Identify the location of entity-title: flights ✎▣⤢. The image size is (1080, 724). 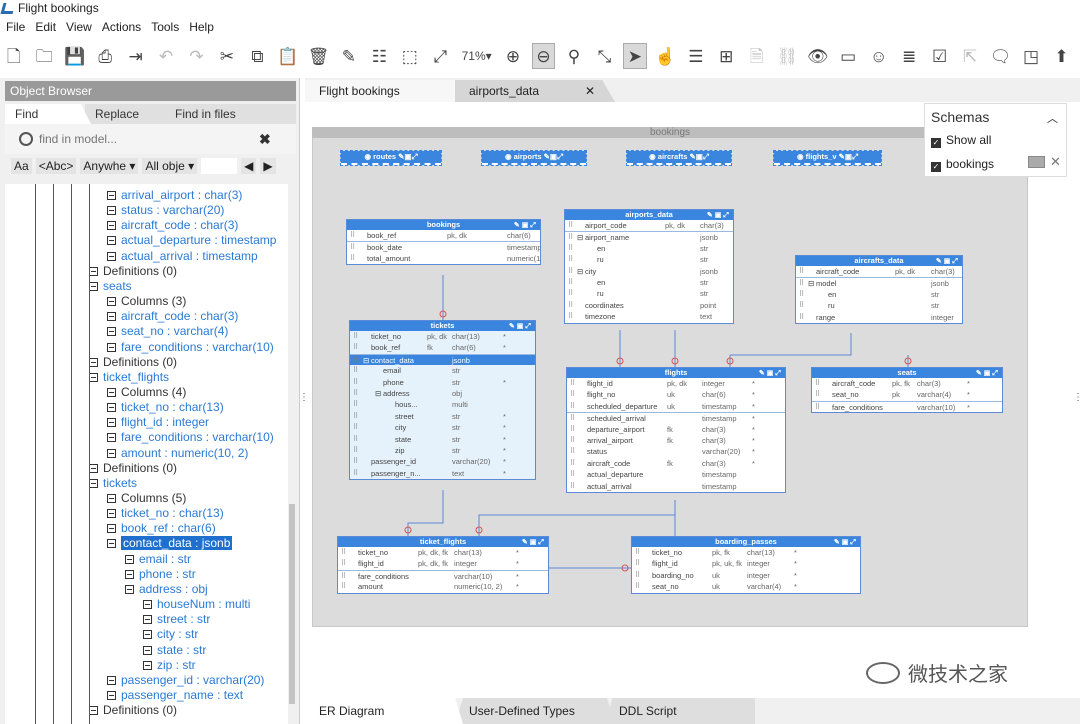
(676, 373).